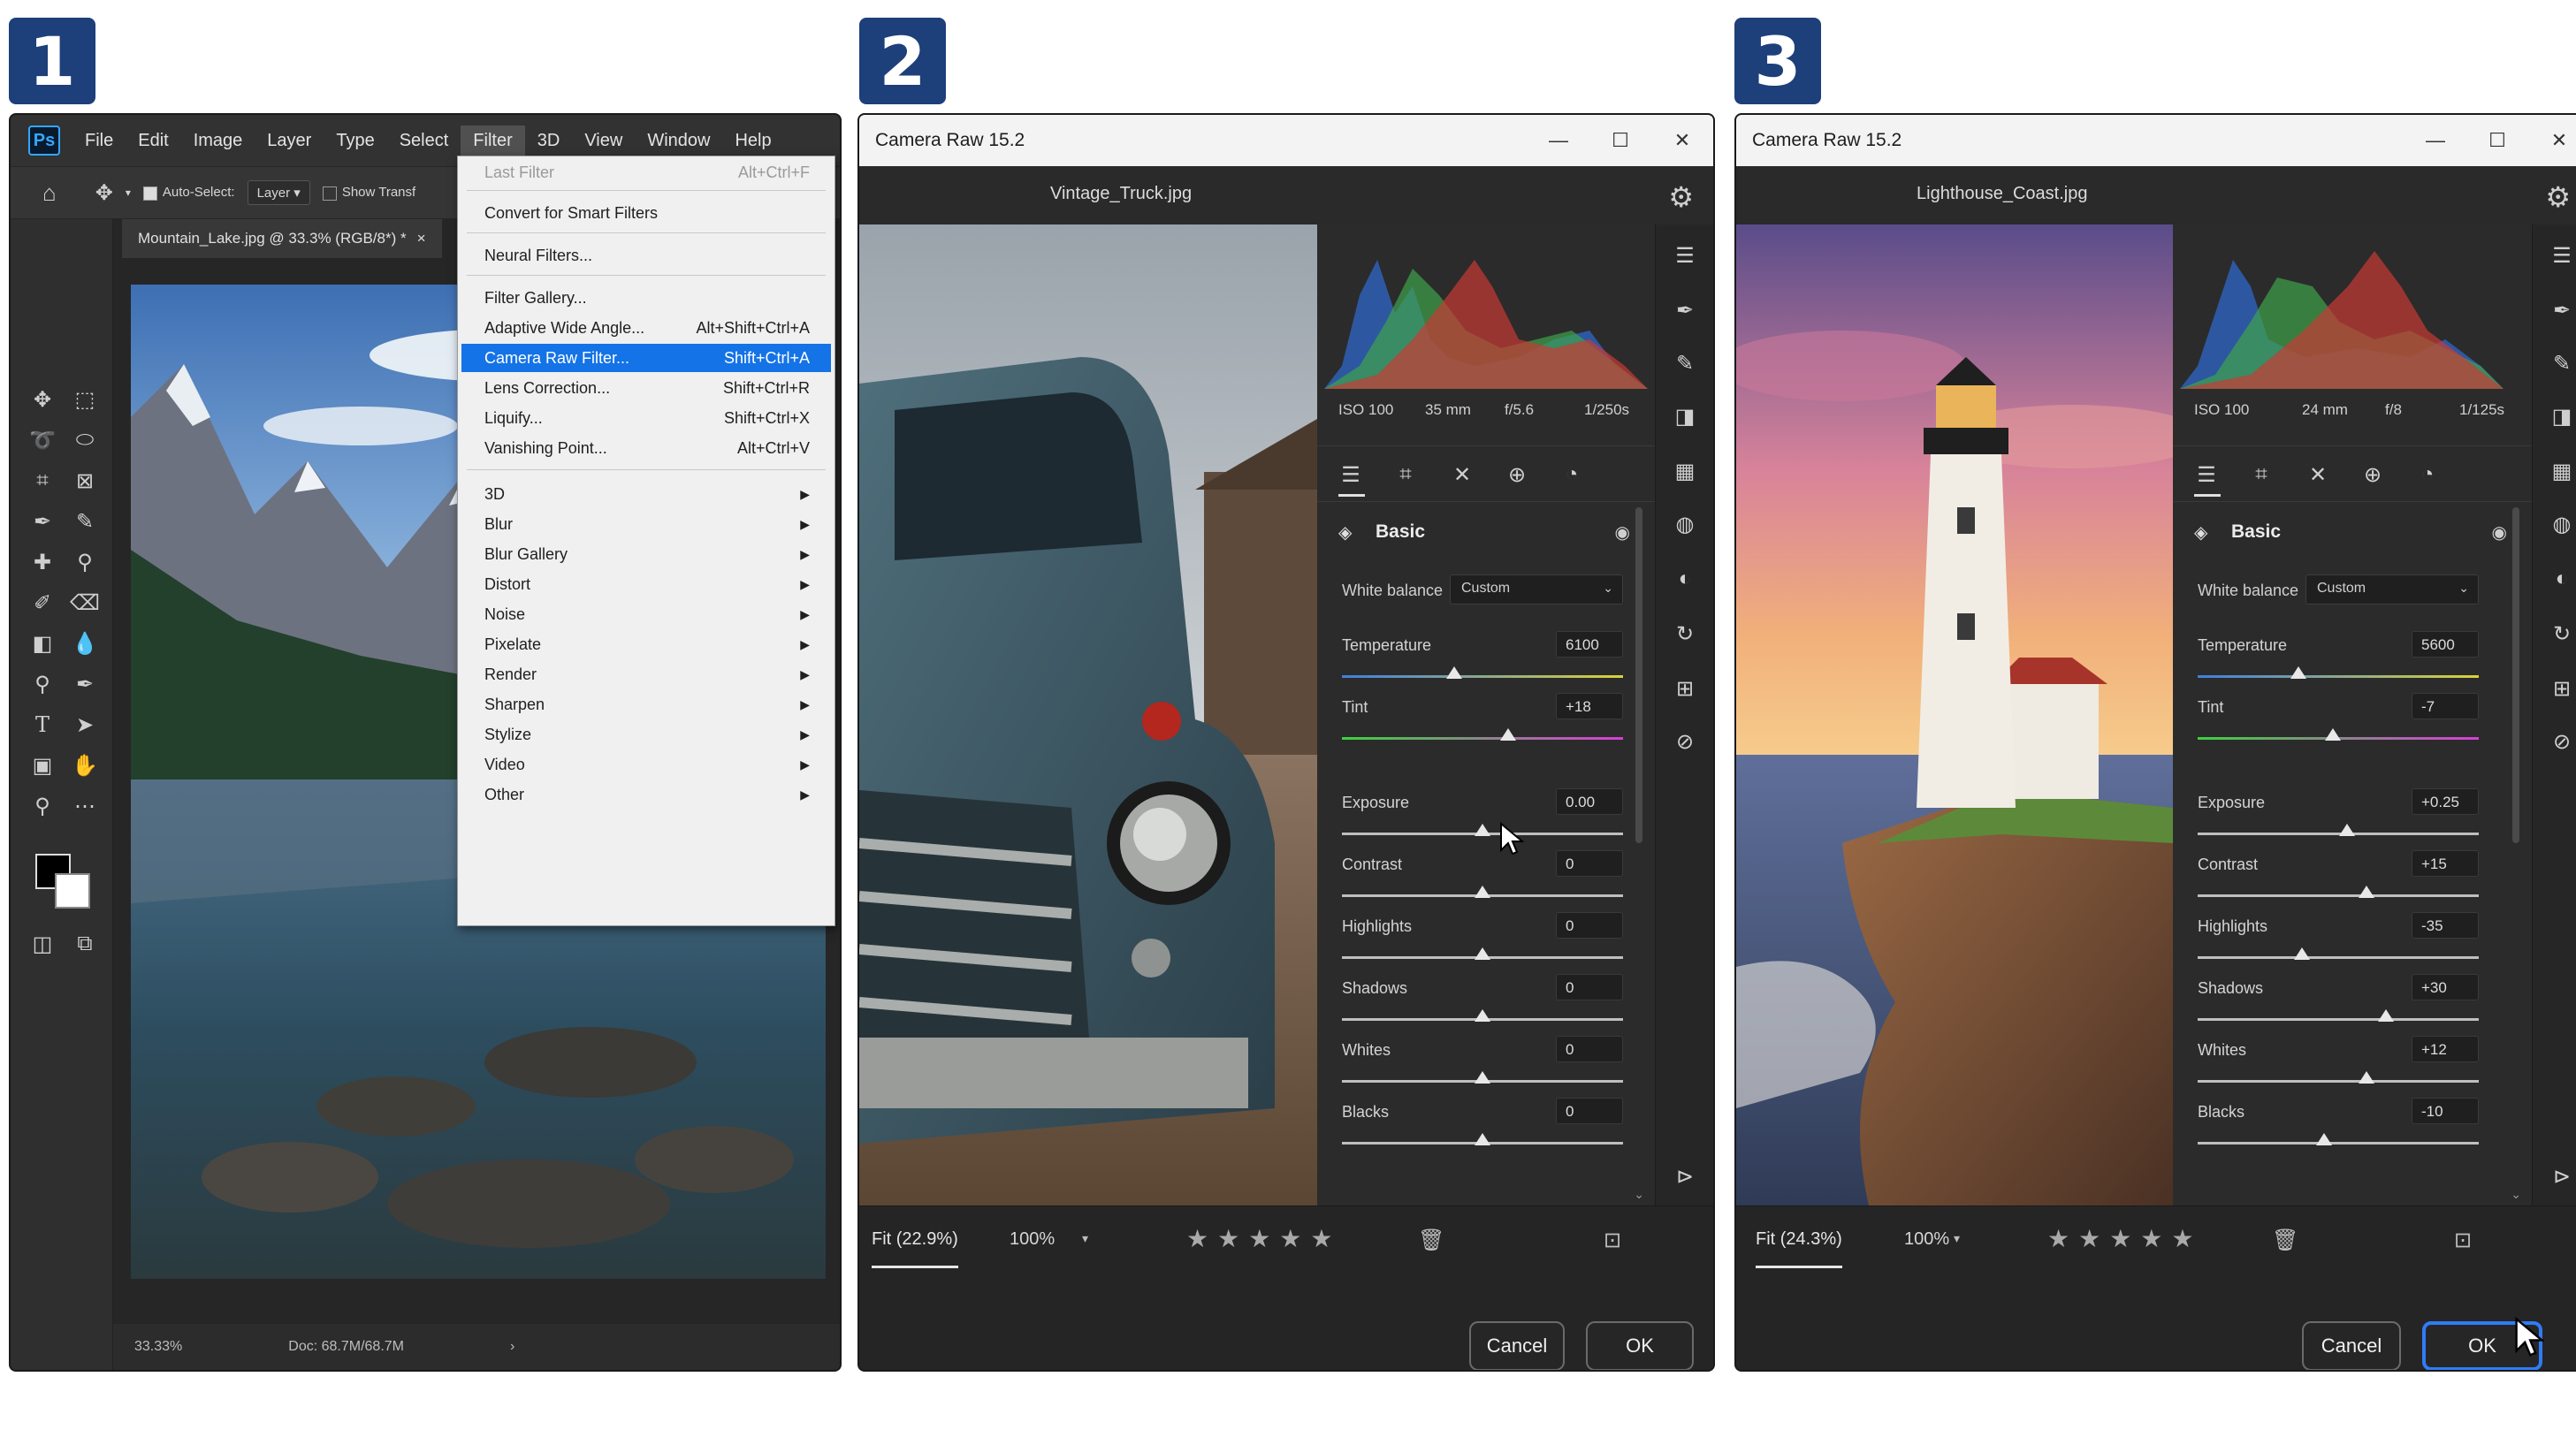 The width and height of the screenshot is (2576, 1445). What do you see at coordinates (1589, 706) in the screenshot?
I see `tint-value-field: +18` at bounding box center [1589, 706].